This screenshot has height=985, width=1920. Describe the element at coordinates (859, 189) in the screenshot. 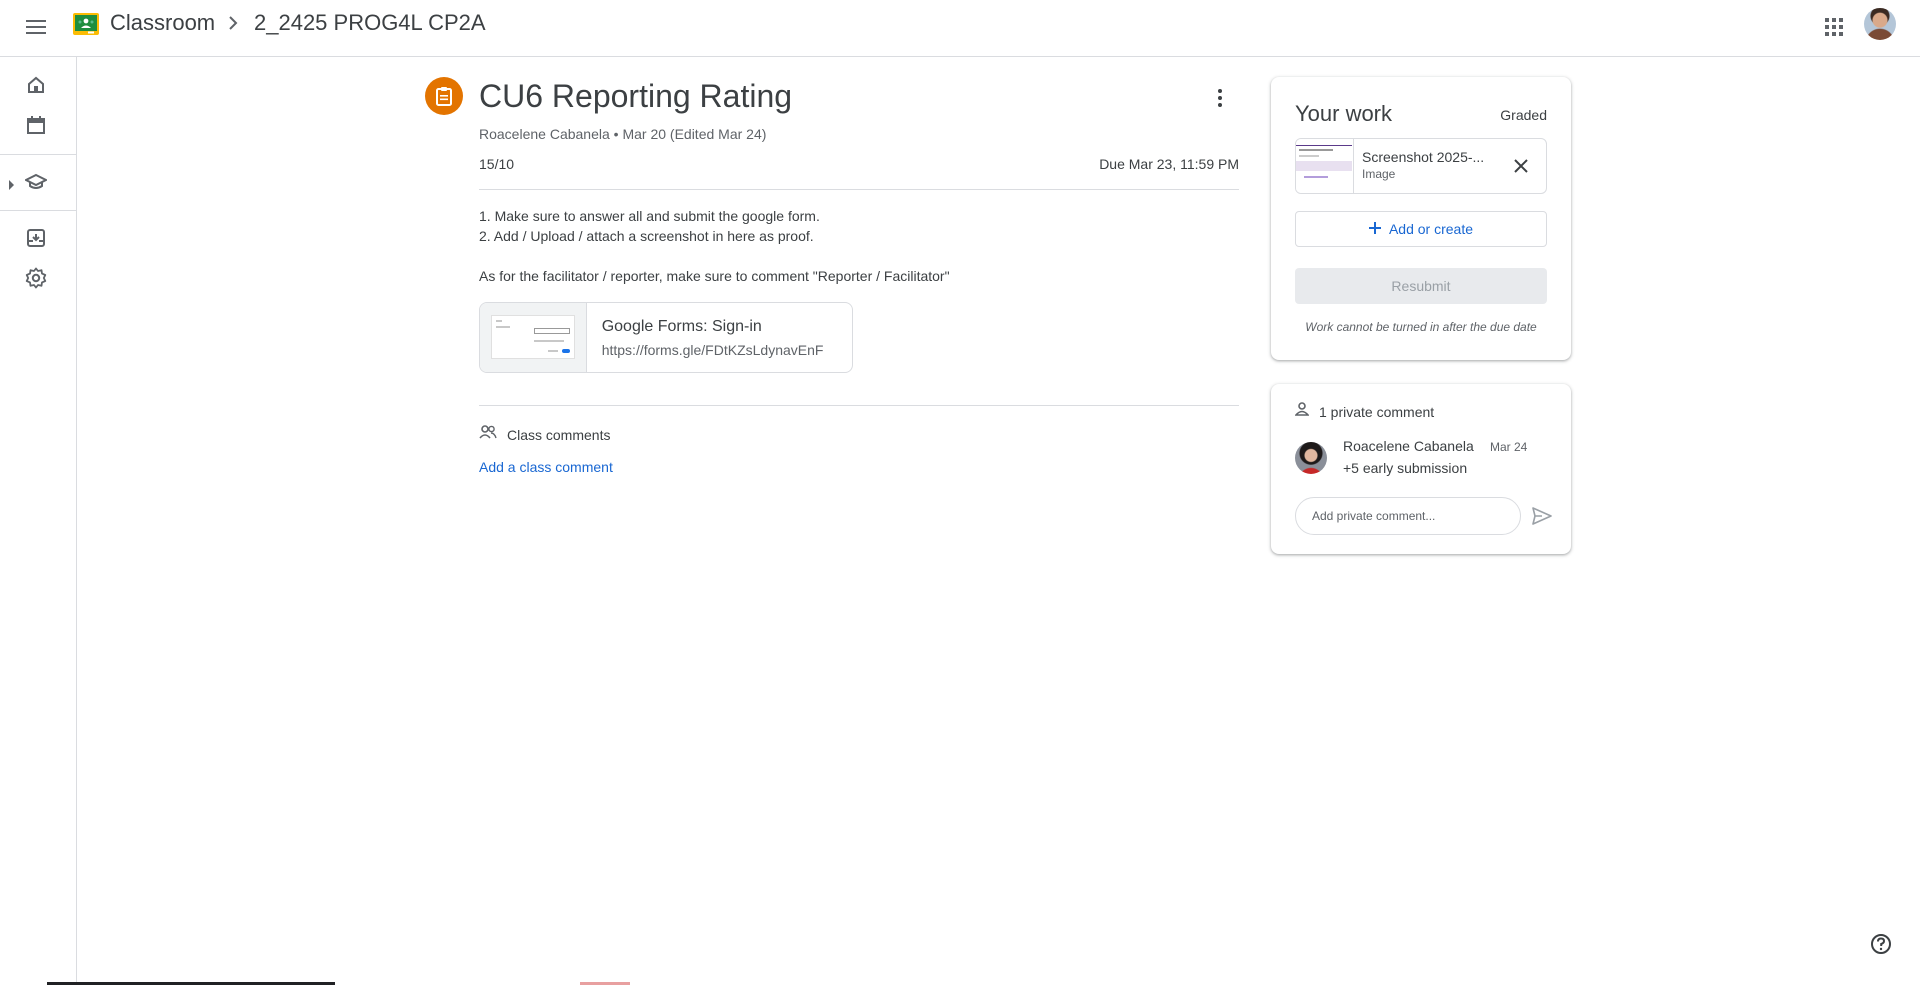

I see `header-divider` at that location.